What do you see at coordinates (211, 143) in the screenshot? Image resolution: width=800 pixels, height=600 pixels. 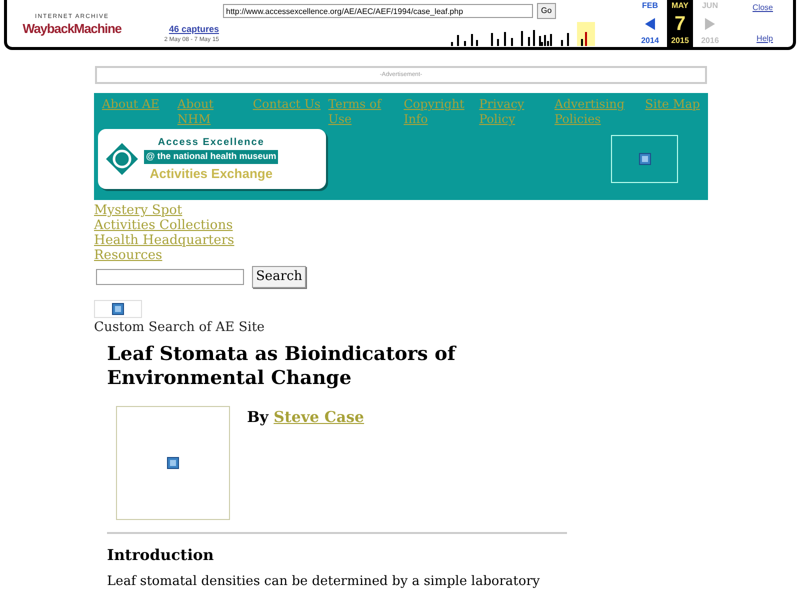 I see `logo-title: Access Excellence` at bounding box center [211, 143].